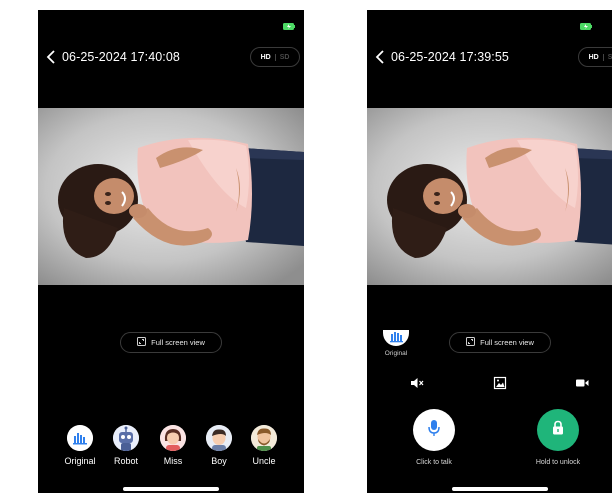 The height and width of the screenshot is (493, 612). I want to click on boy-avatar-icon, so click(219, 438).